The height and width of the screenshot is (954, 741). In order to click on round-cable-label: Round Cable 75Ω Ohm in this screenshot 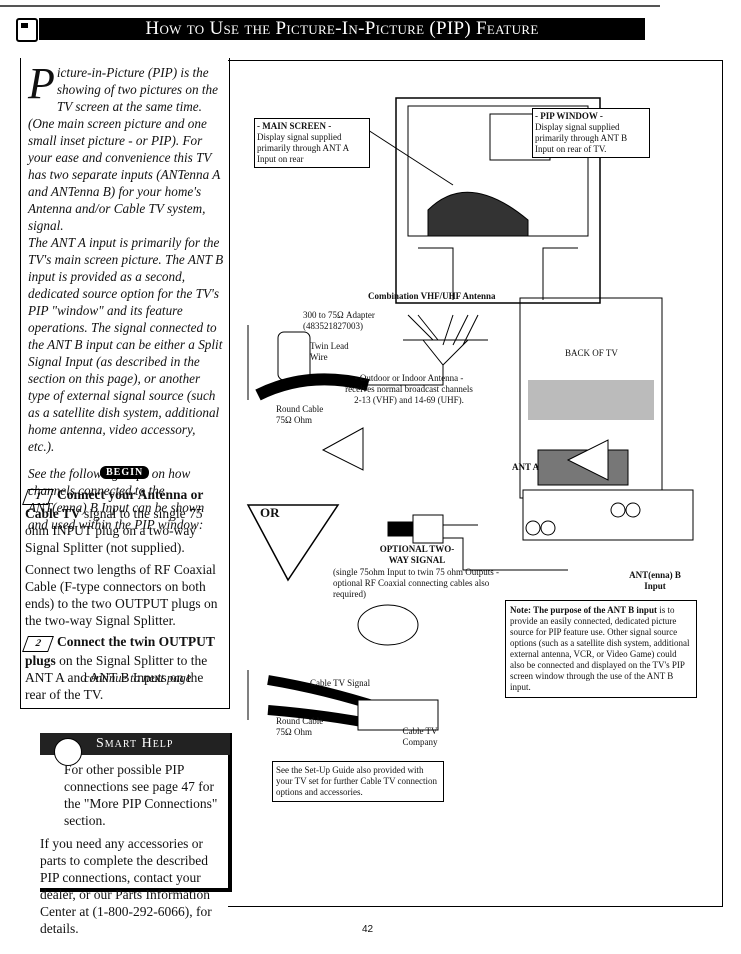, I will do `click(300, 414)`.